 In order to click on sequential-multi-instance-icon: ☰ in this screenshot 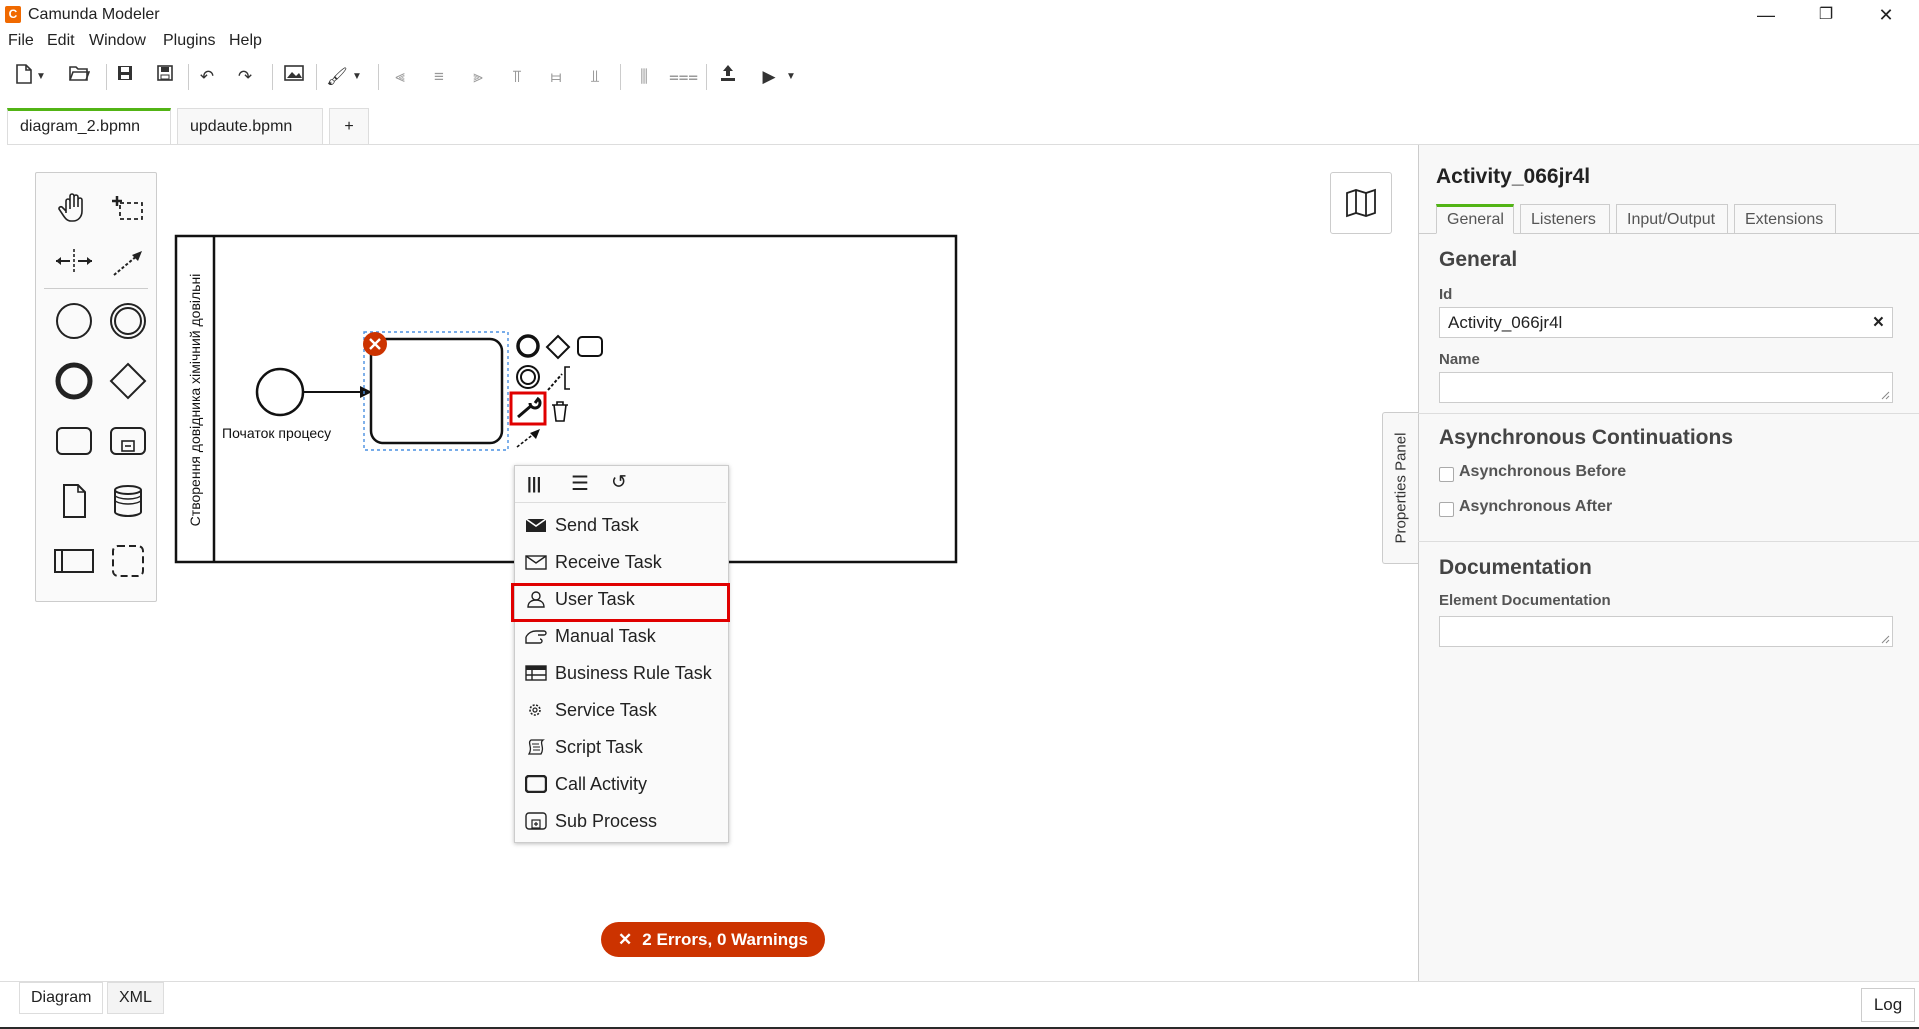, I will do `click(580, 483)`.